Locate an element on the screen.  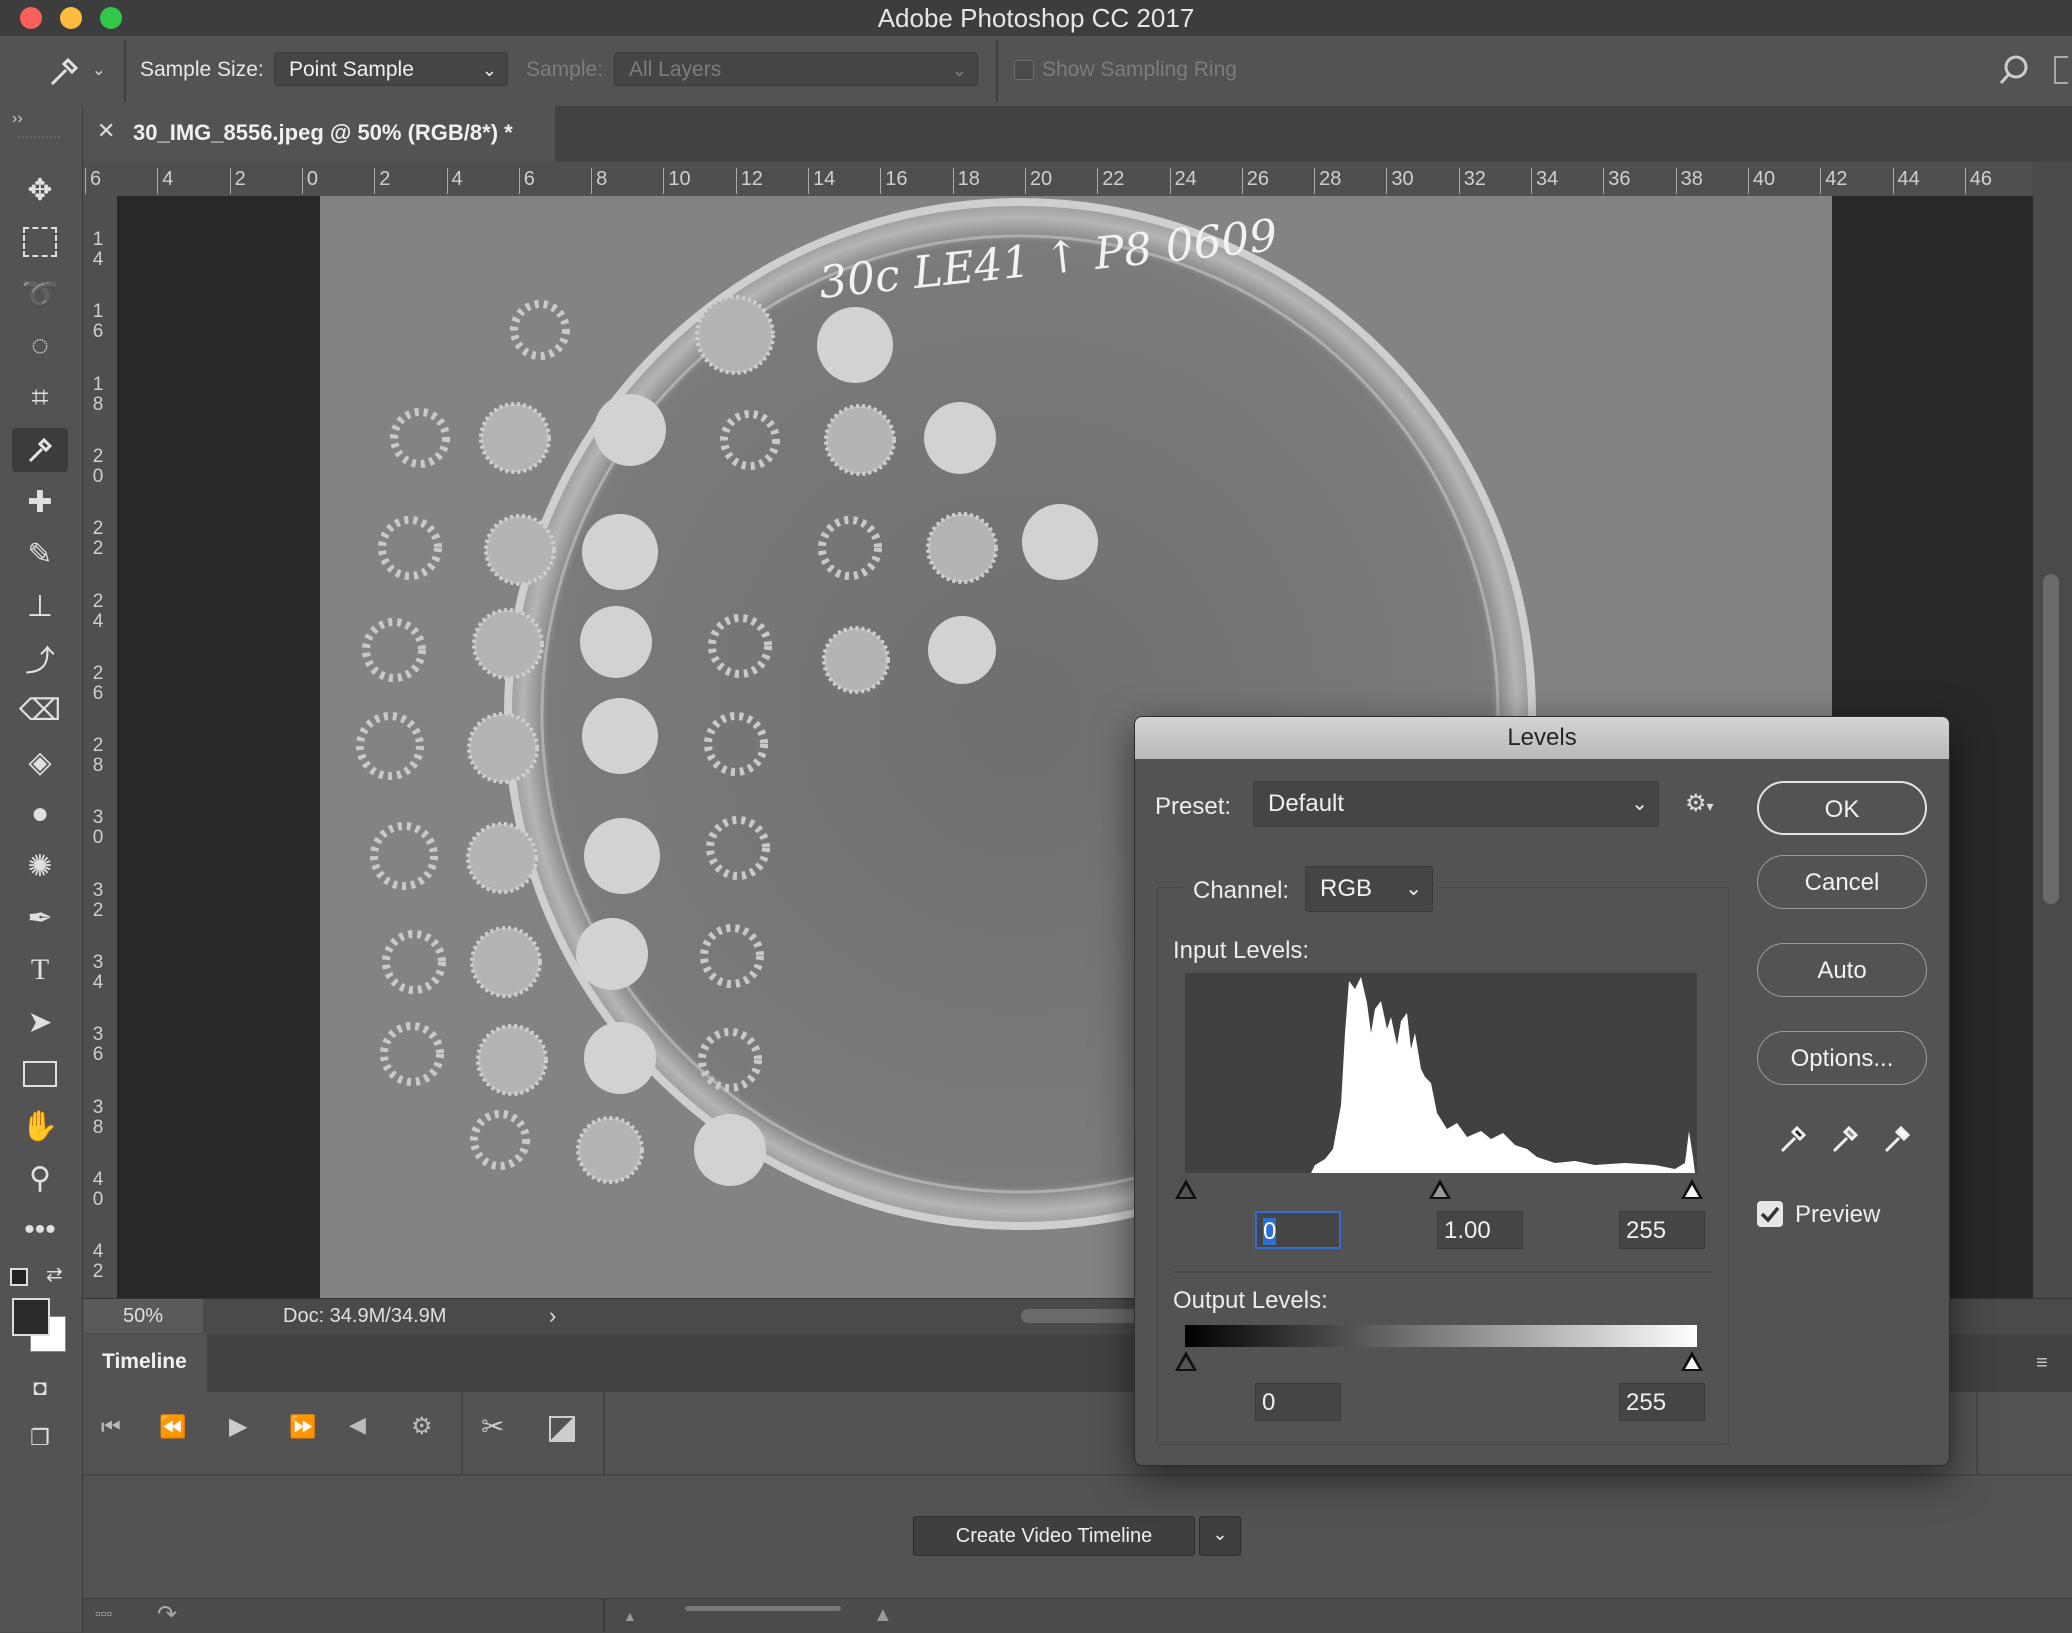
ruler-tick-label: 0 is located at coordinates (309, 181).